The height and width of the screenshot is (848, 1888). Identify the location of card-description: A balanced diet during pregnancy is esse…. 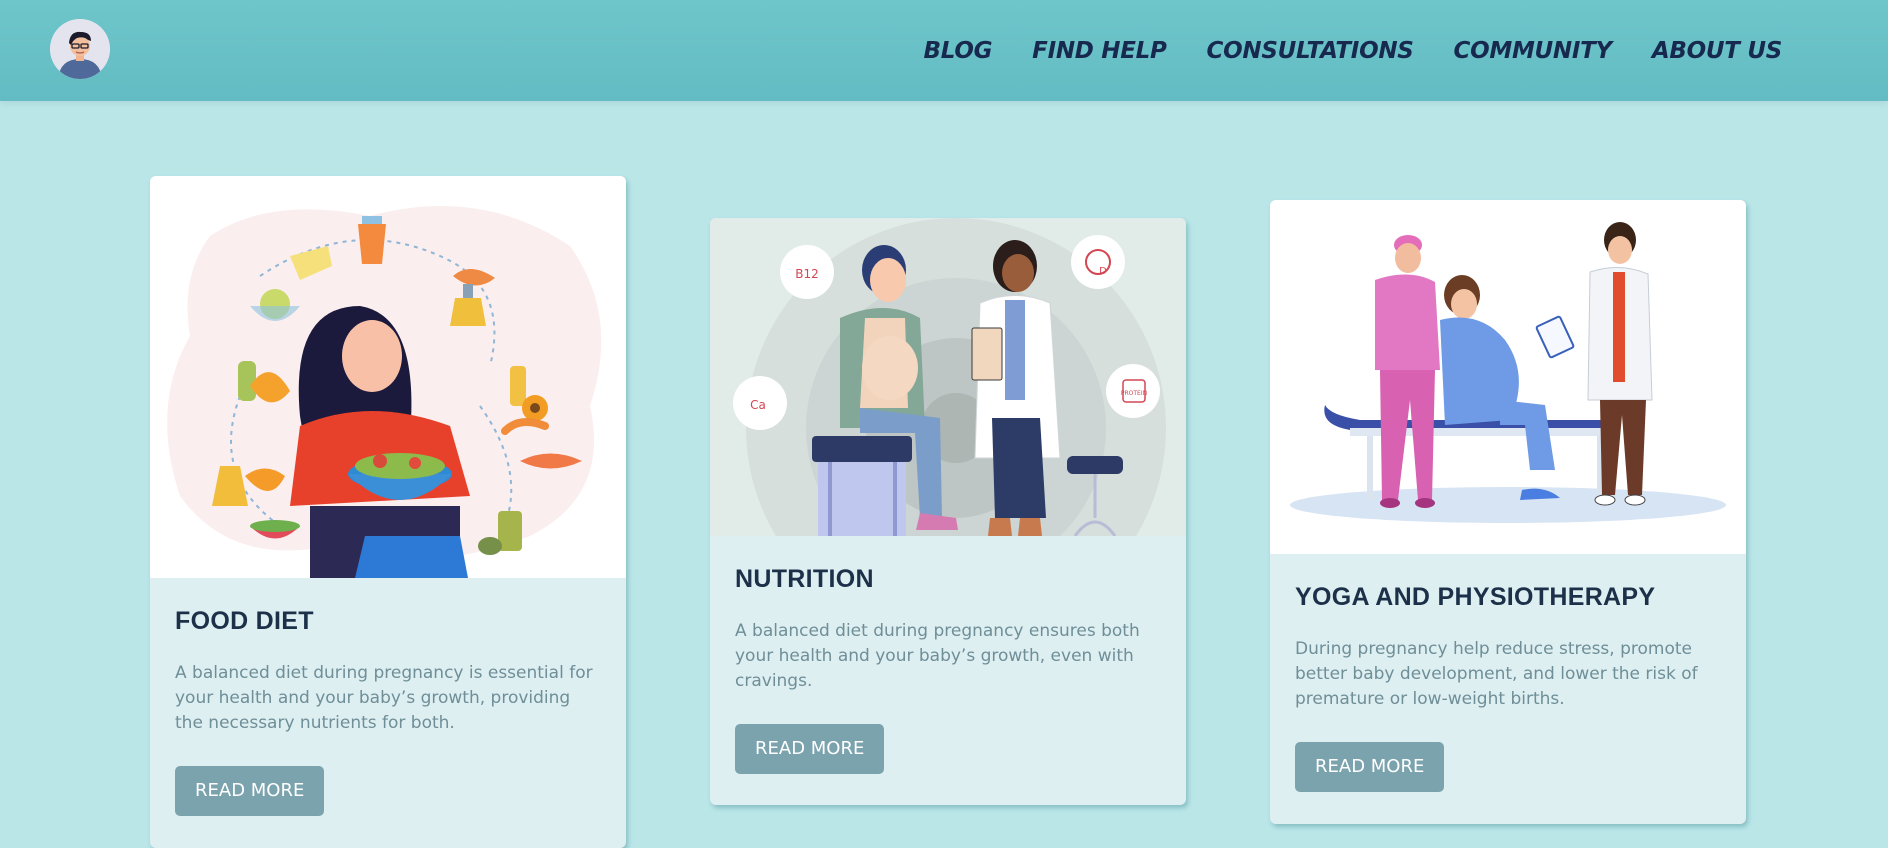
(384, 698).